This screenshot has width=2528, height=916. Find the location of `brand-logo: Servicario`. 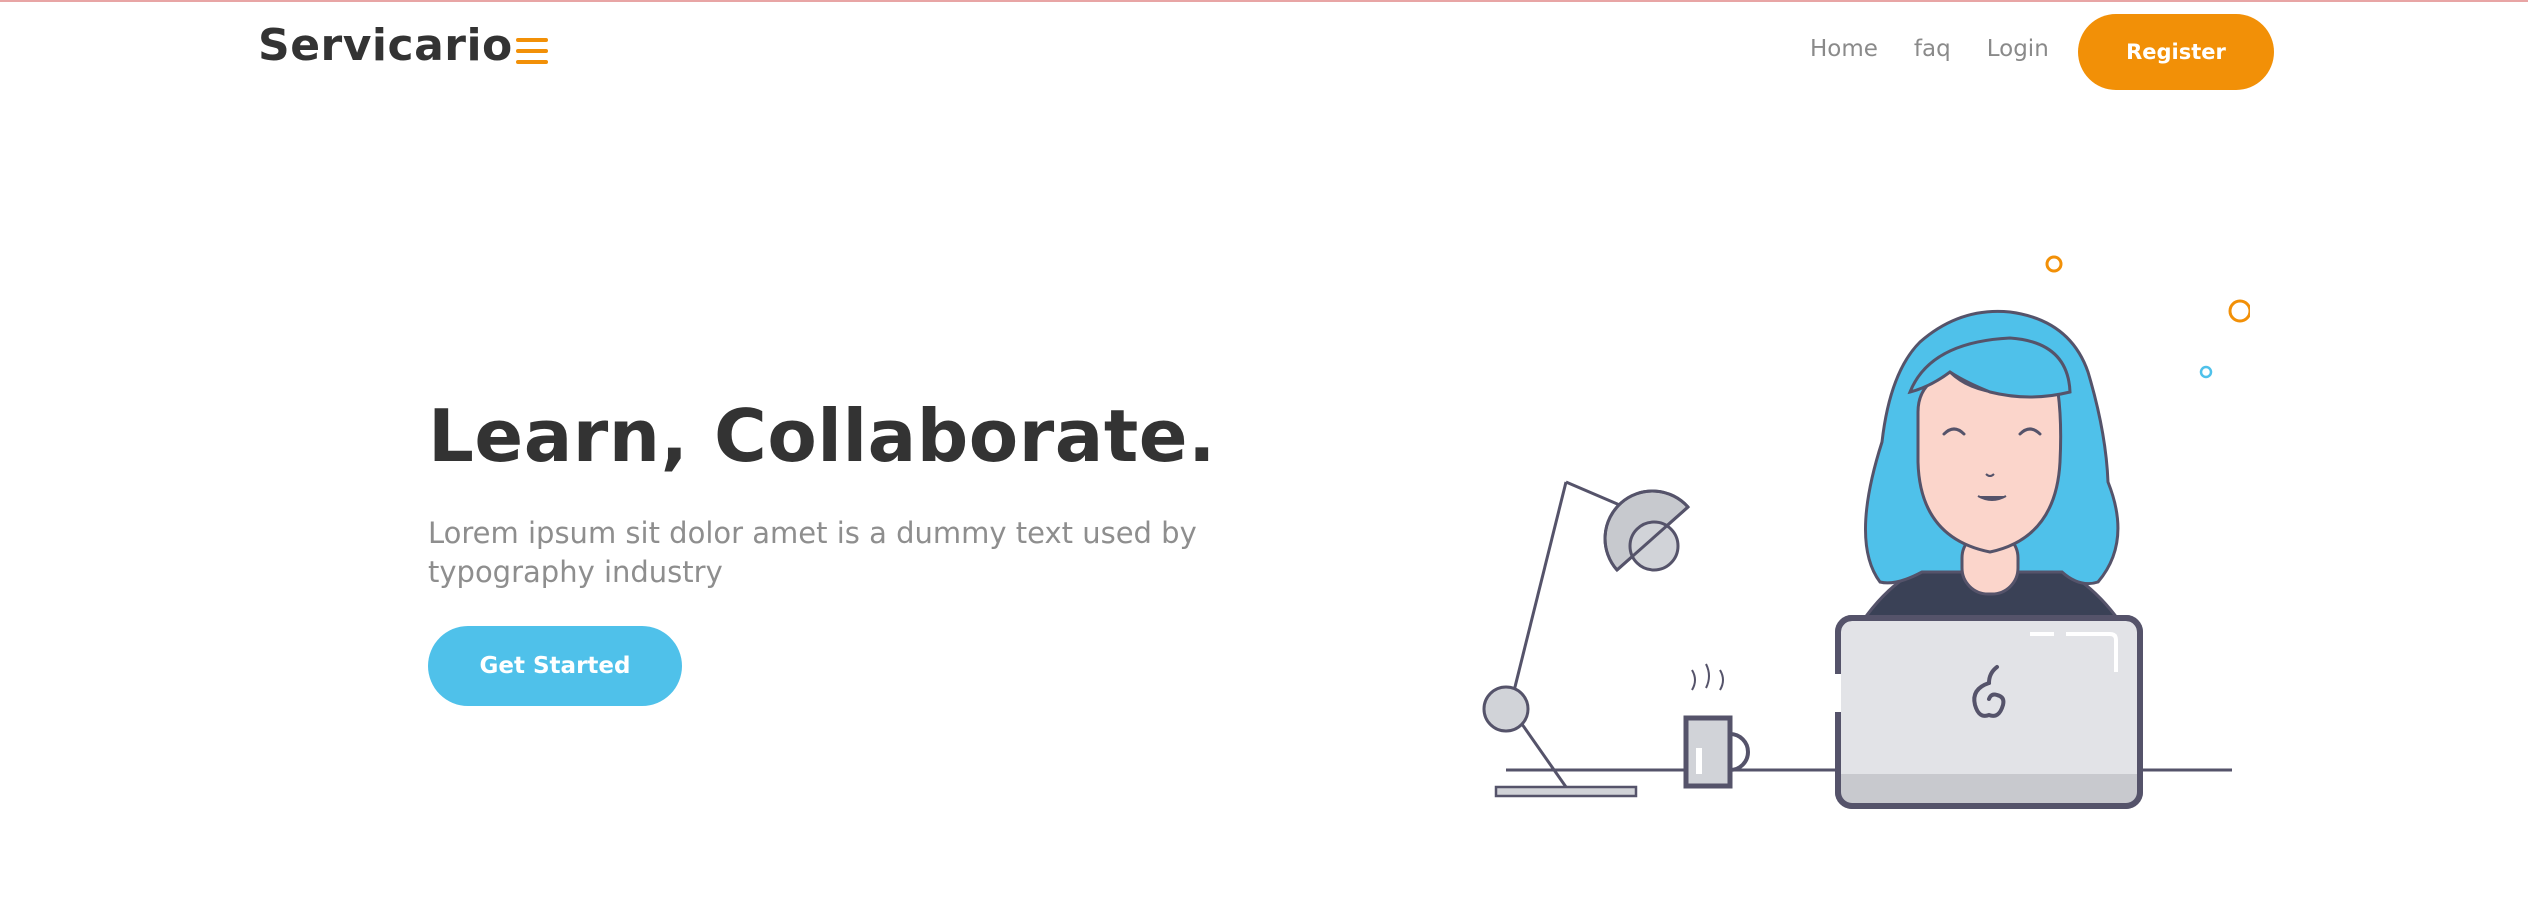

brand-logo: Servicario is located at coordinates (385, 45).